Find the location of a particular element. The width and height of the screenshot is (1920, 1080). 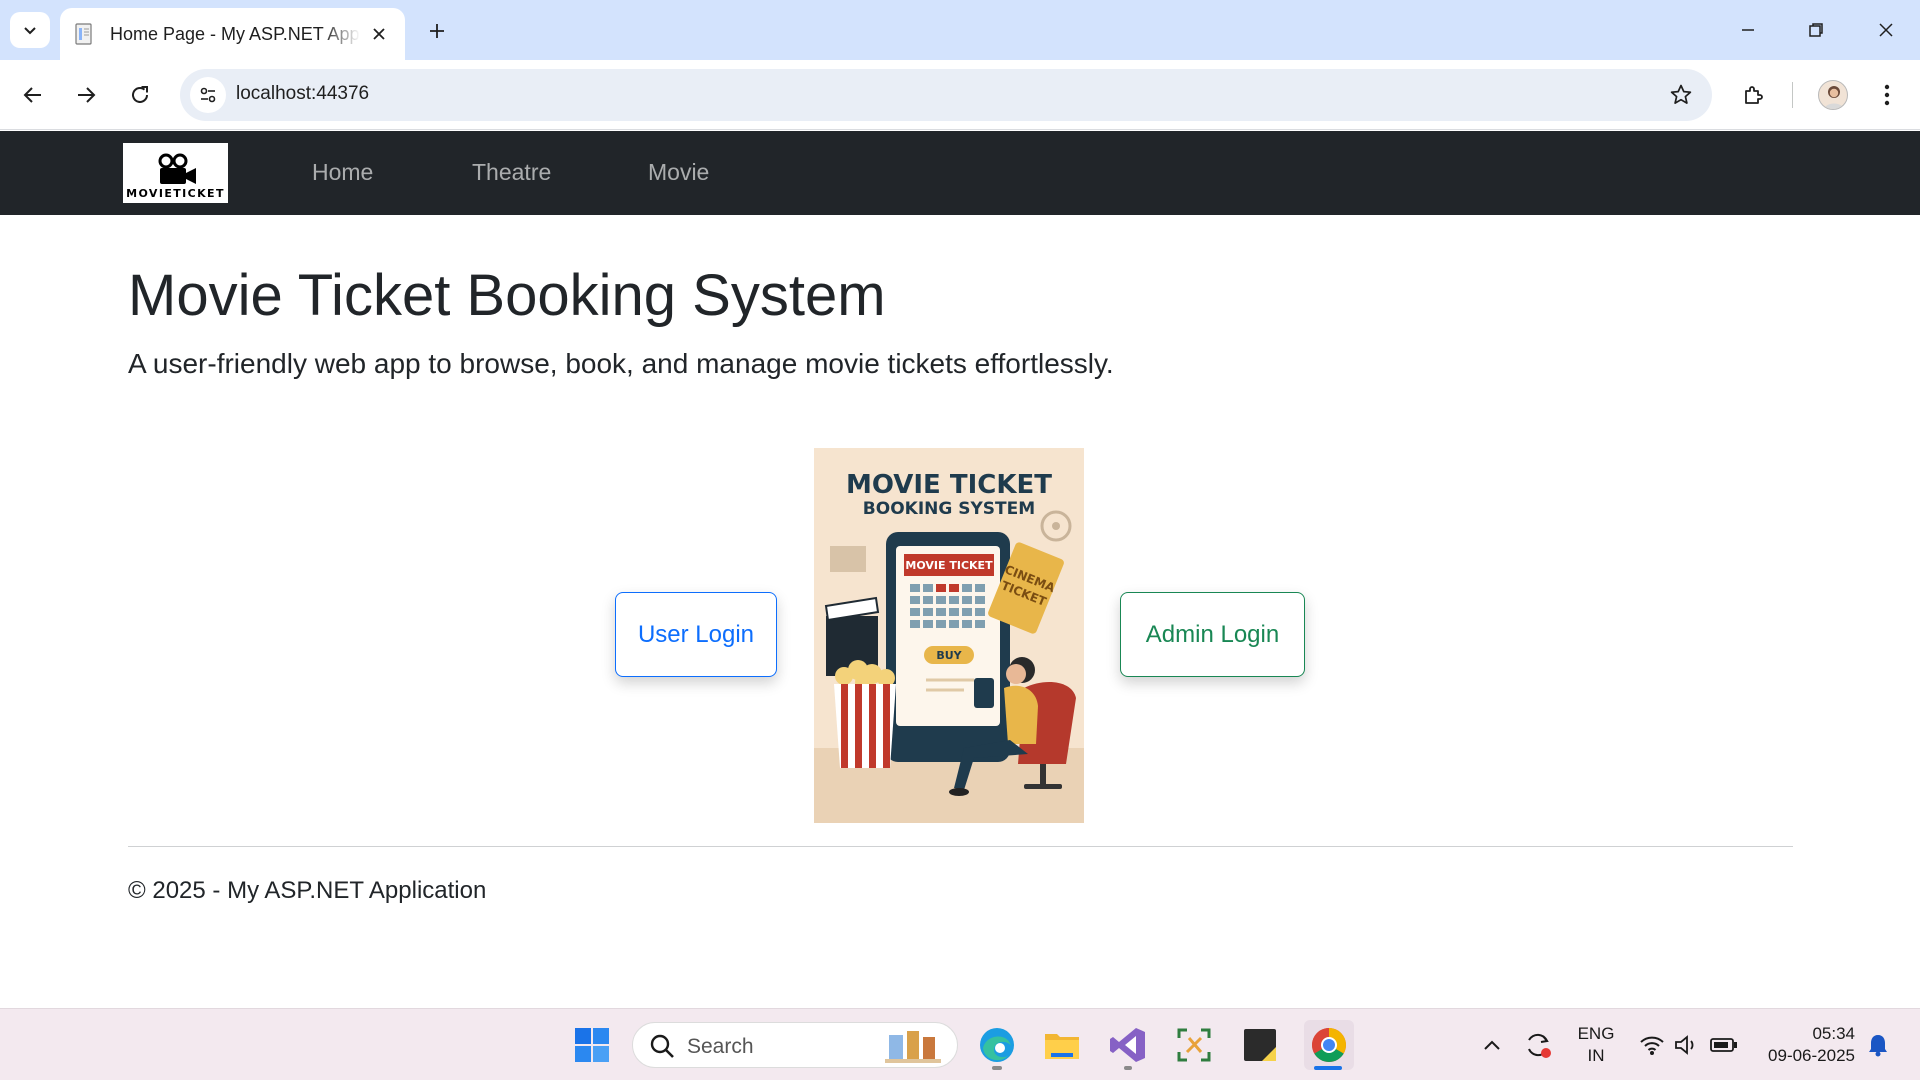

footer-text: © 2025 - My ASP.NET Application is located at coordinates (307, 890).